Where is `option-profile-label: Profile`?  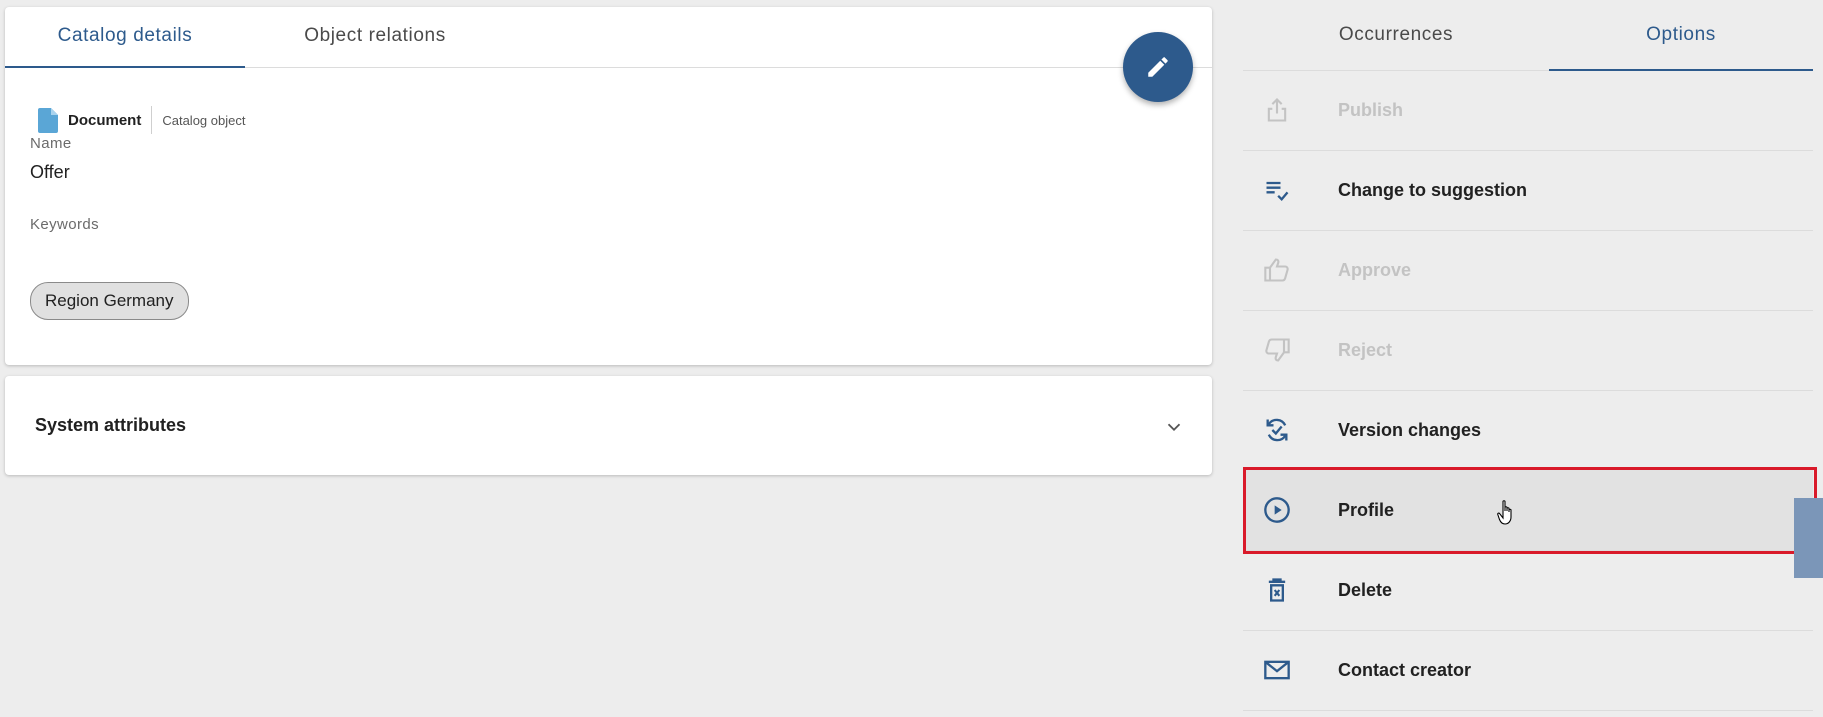
option-profile-label: Profile is located at coordinates (1366, 510).